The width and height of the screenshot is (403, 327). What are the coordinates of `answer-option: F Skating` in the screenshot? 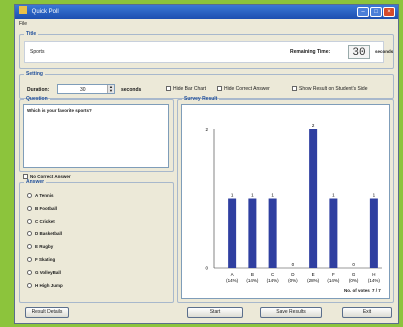 It's located at (41, 259).